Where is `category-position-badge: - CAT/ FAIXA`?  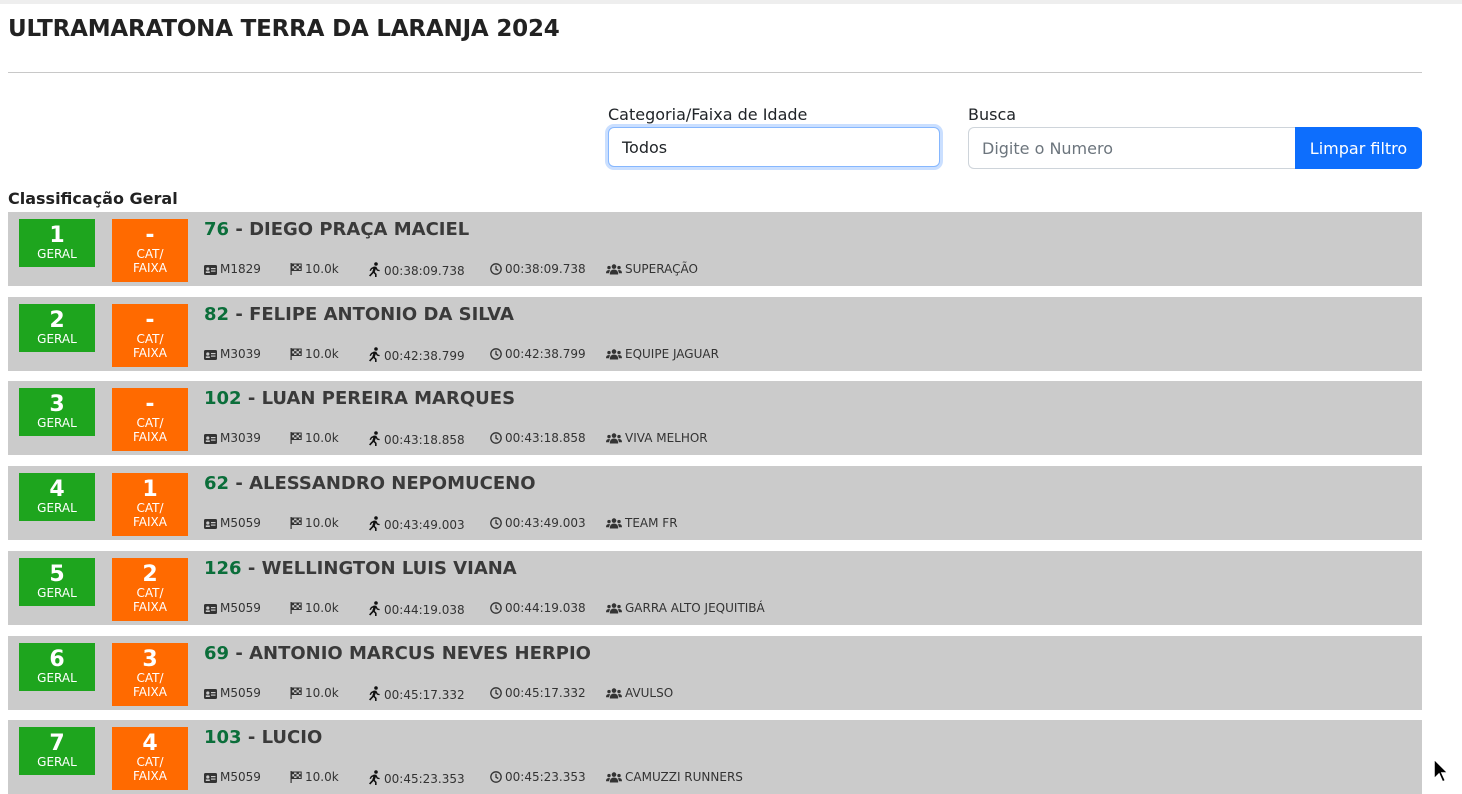
category-position-badge: - CAT/ FAIXA is located at coordinates (150, 335).